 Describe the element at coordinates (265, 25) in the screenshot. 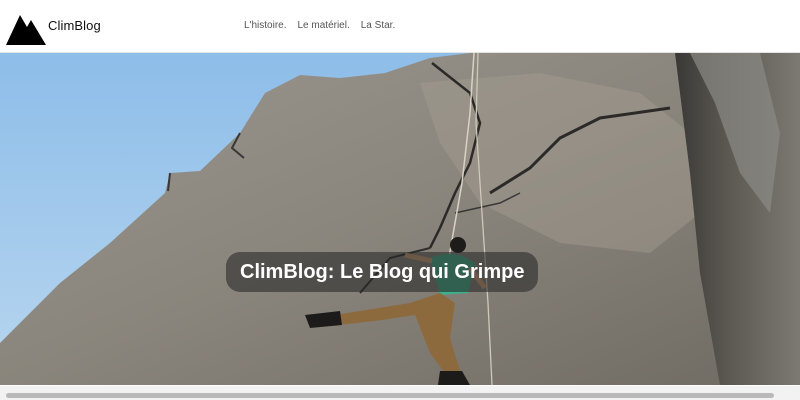

I see `nav-link-histoire: L'histoire.` at that location.